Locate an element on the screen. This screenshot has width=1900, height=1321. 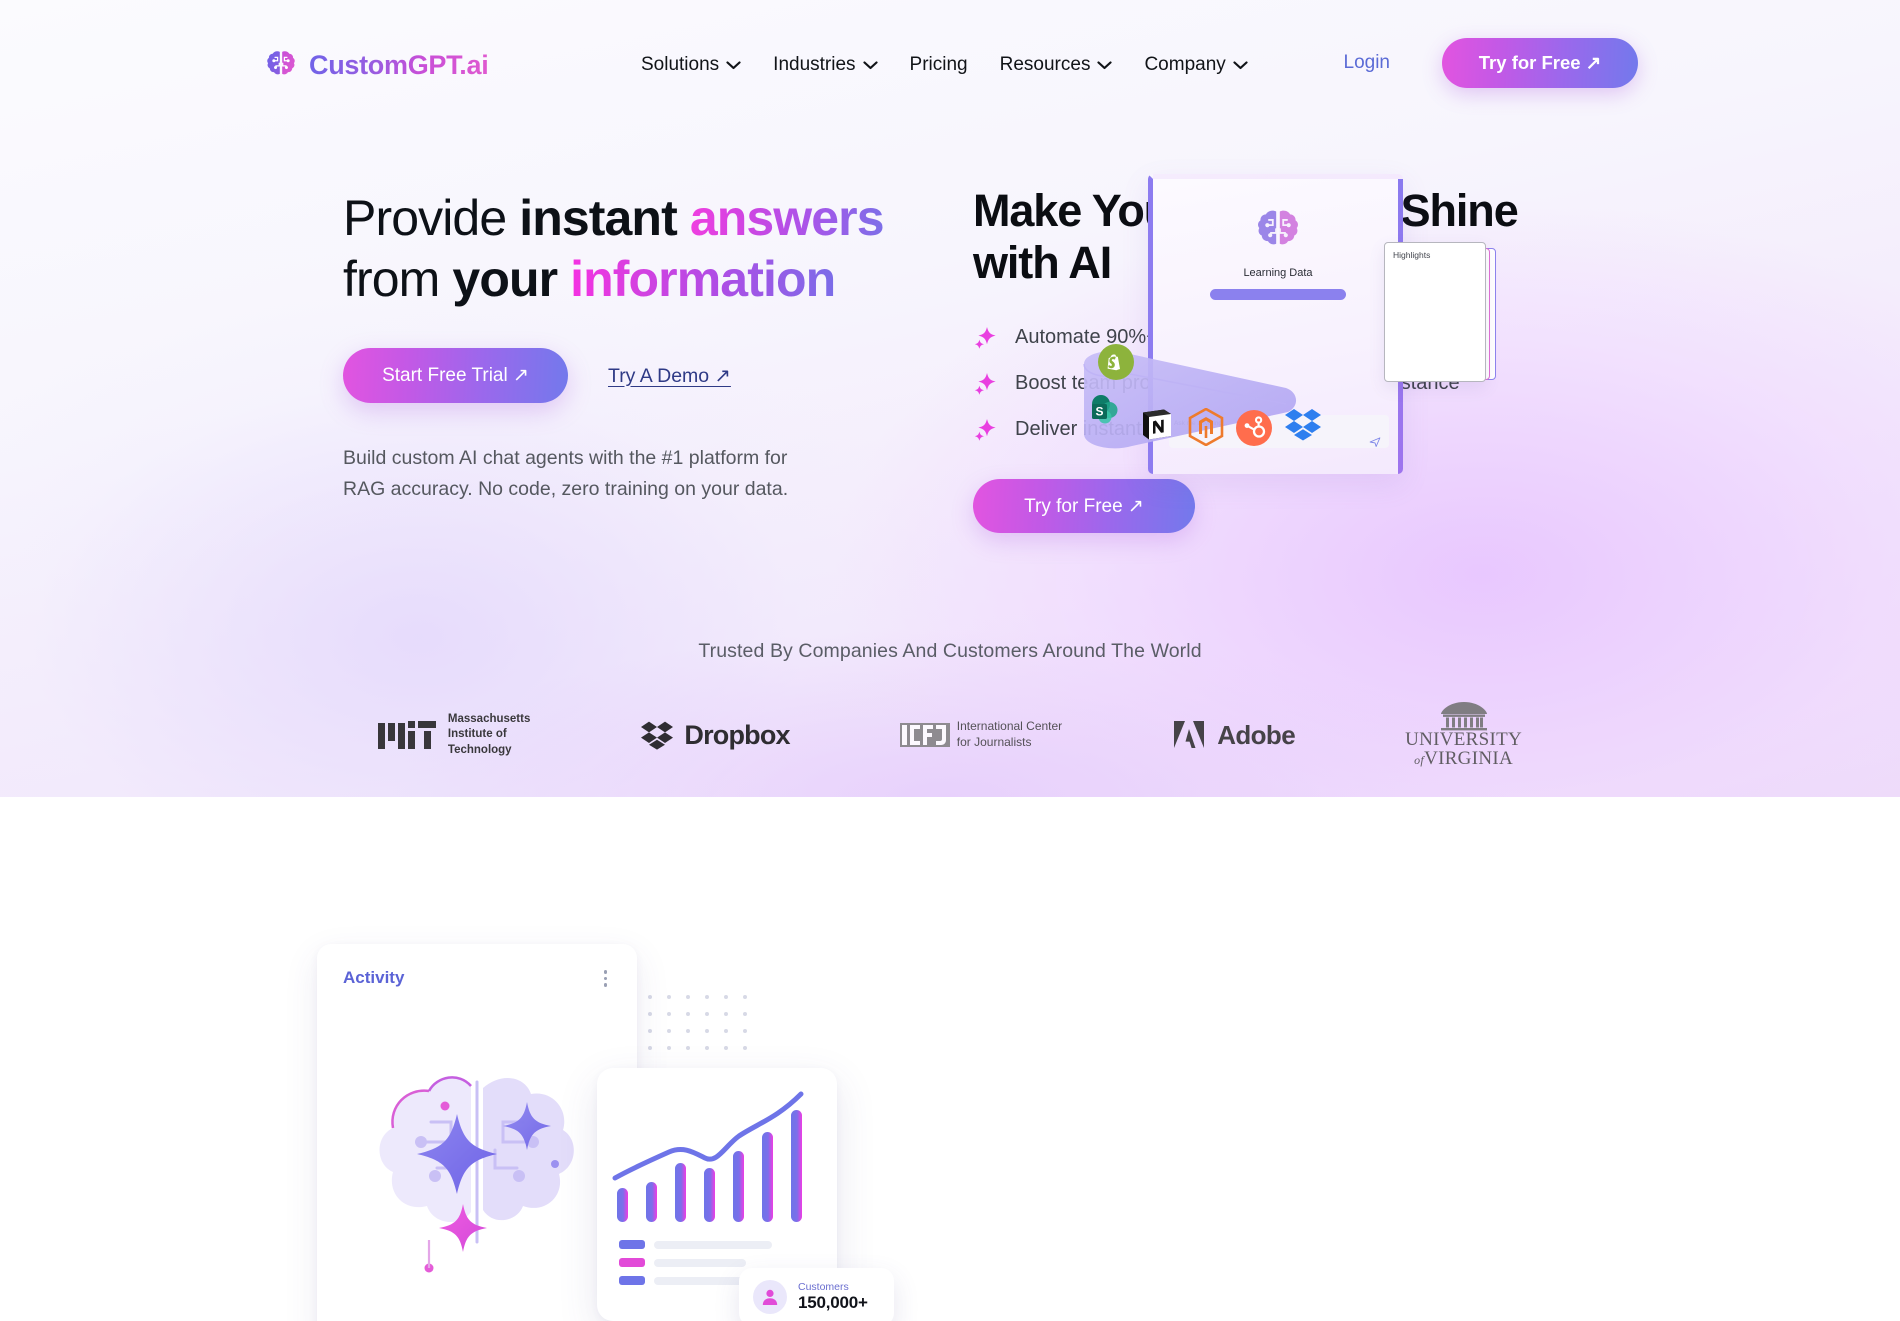
learning-progress-bar is located at coordinates (1278, 294).